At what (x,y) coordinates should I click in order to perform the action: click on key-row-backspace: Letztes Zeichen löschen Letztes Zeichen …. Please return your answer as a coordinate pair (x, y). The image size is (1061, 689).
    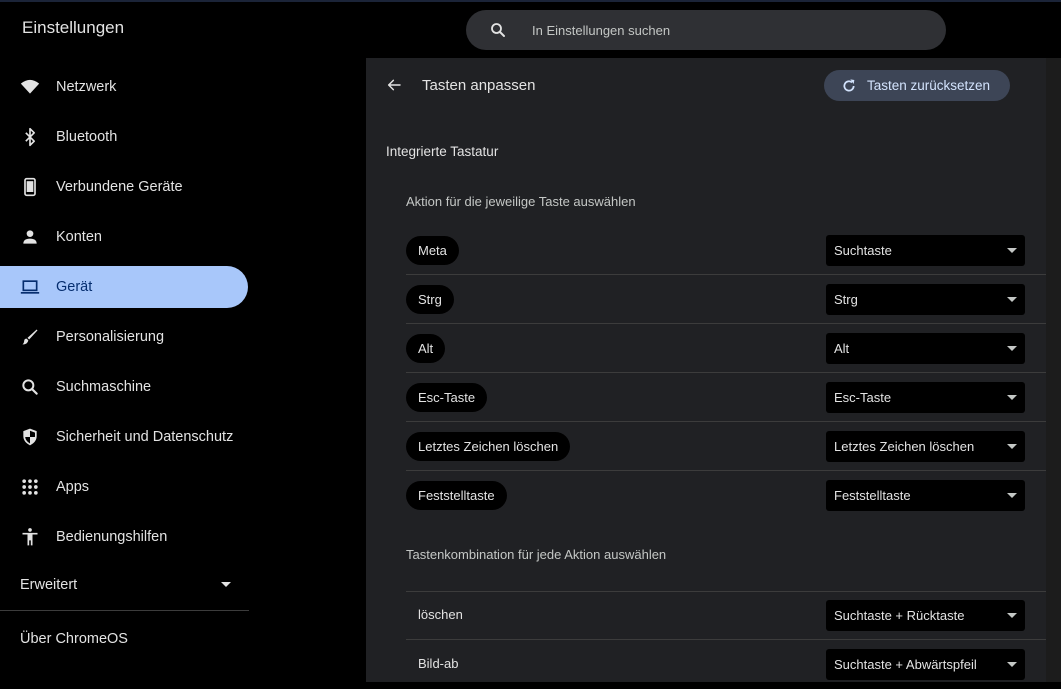
    Looking at the image, I should click on (716, 446).